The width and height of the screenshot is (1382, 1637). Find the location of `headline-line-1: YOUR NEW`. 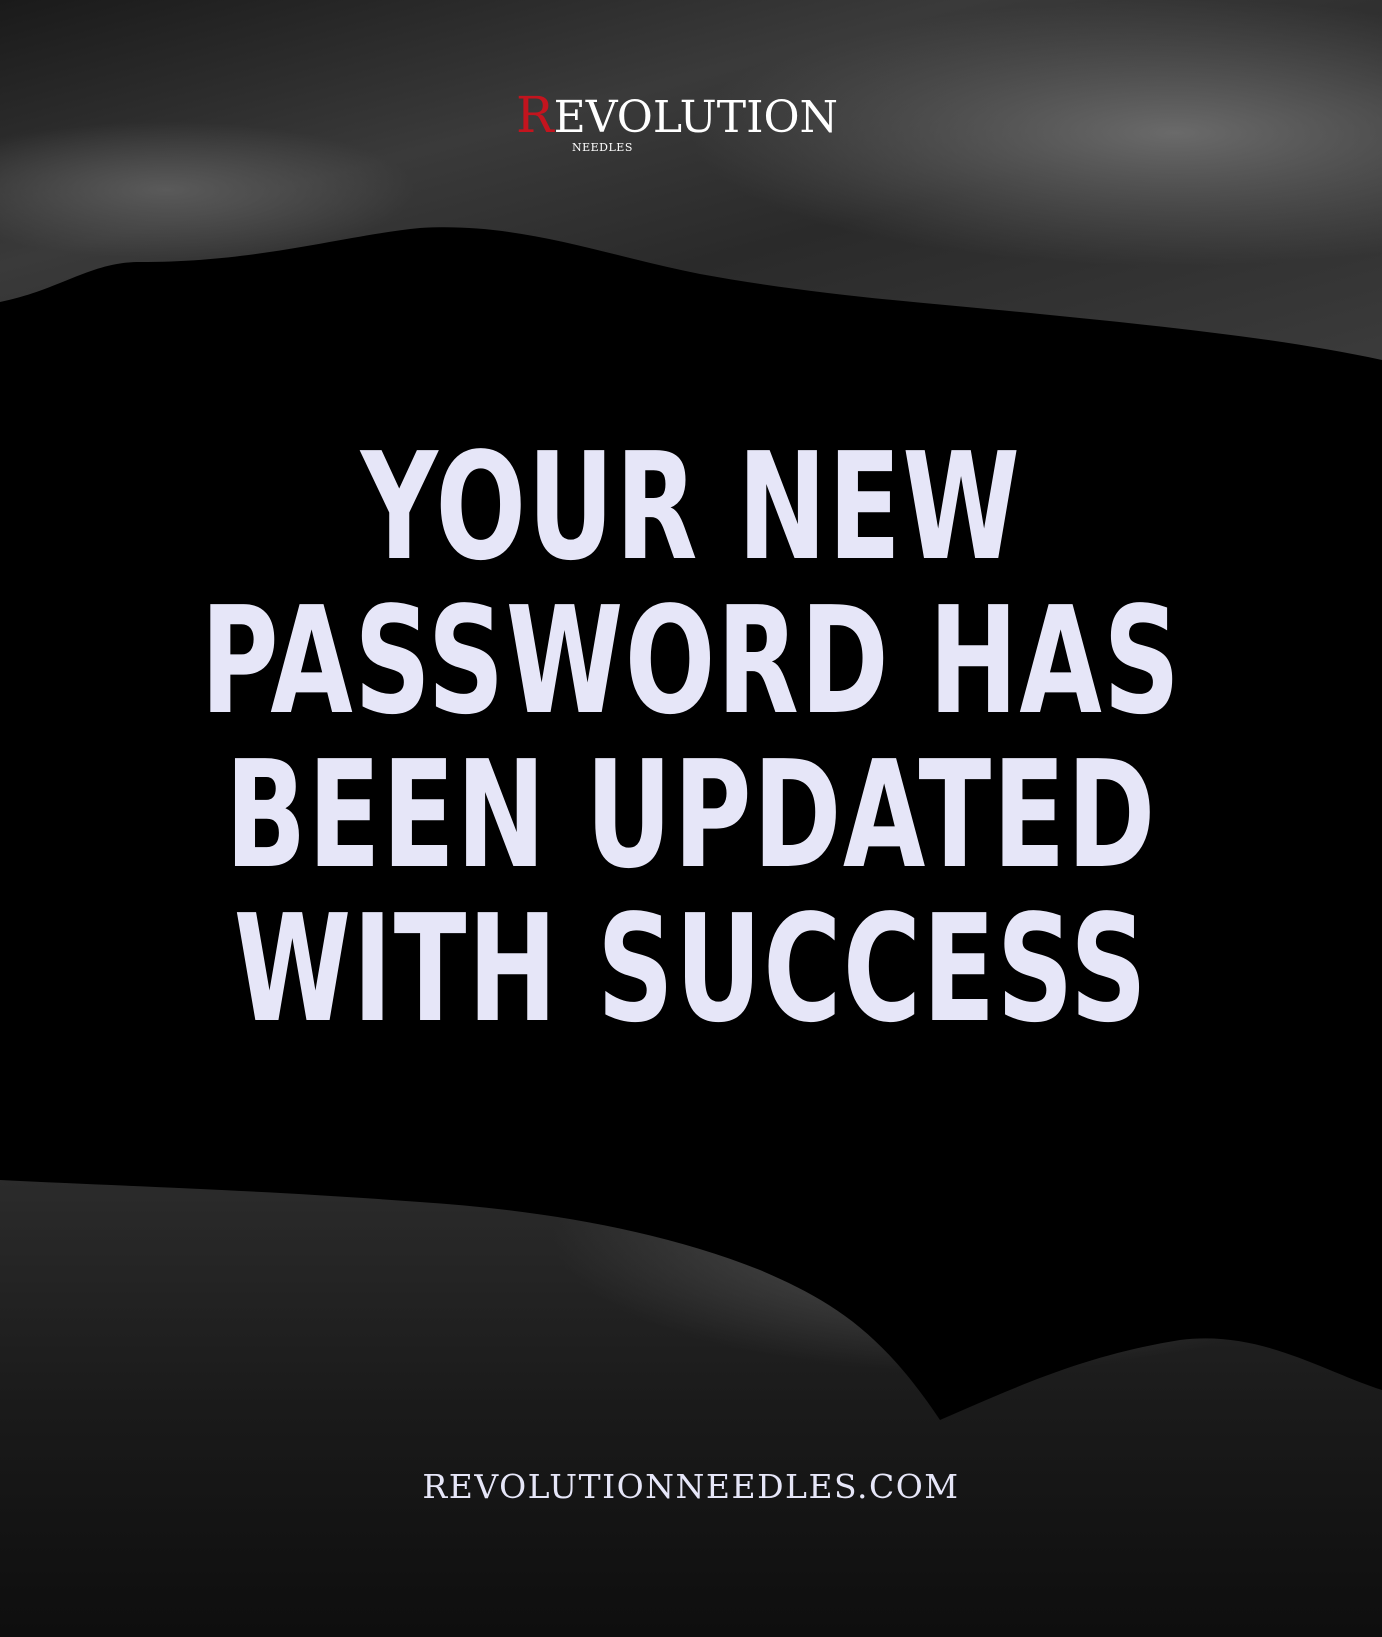

headline-line-1: YOUR NEW is located at coordinates (691, 507).